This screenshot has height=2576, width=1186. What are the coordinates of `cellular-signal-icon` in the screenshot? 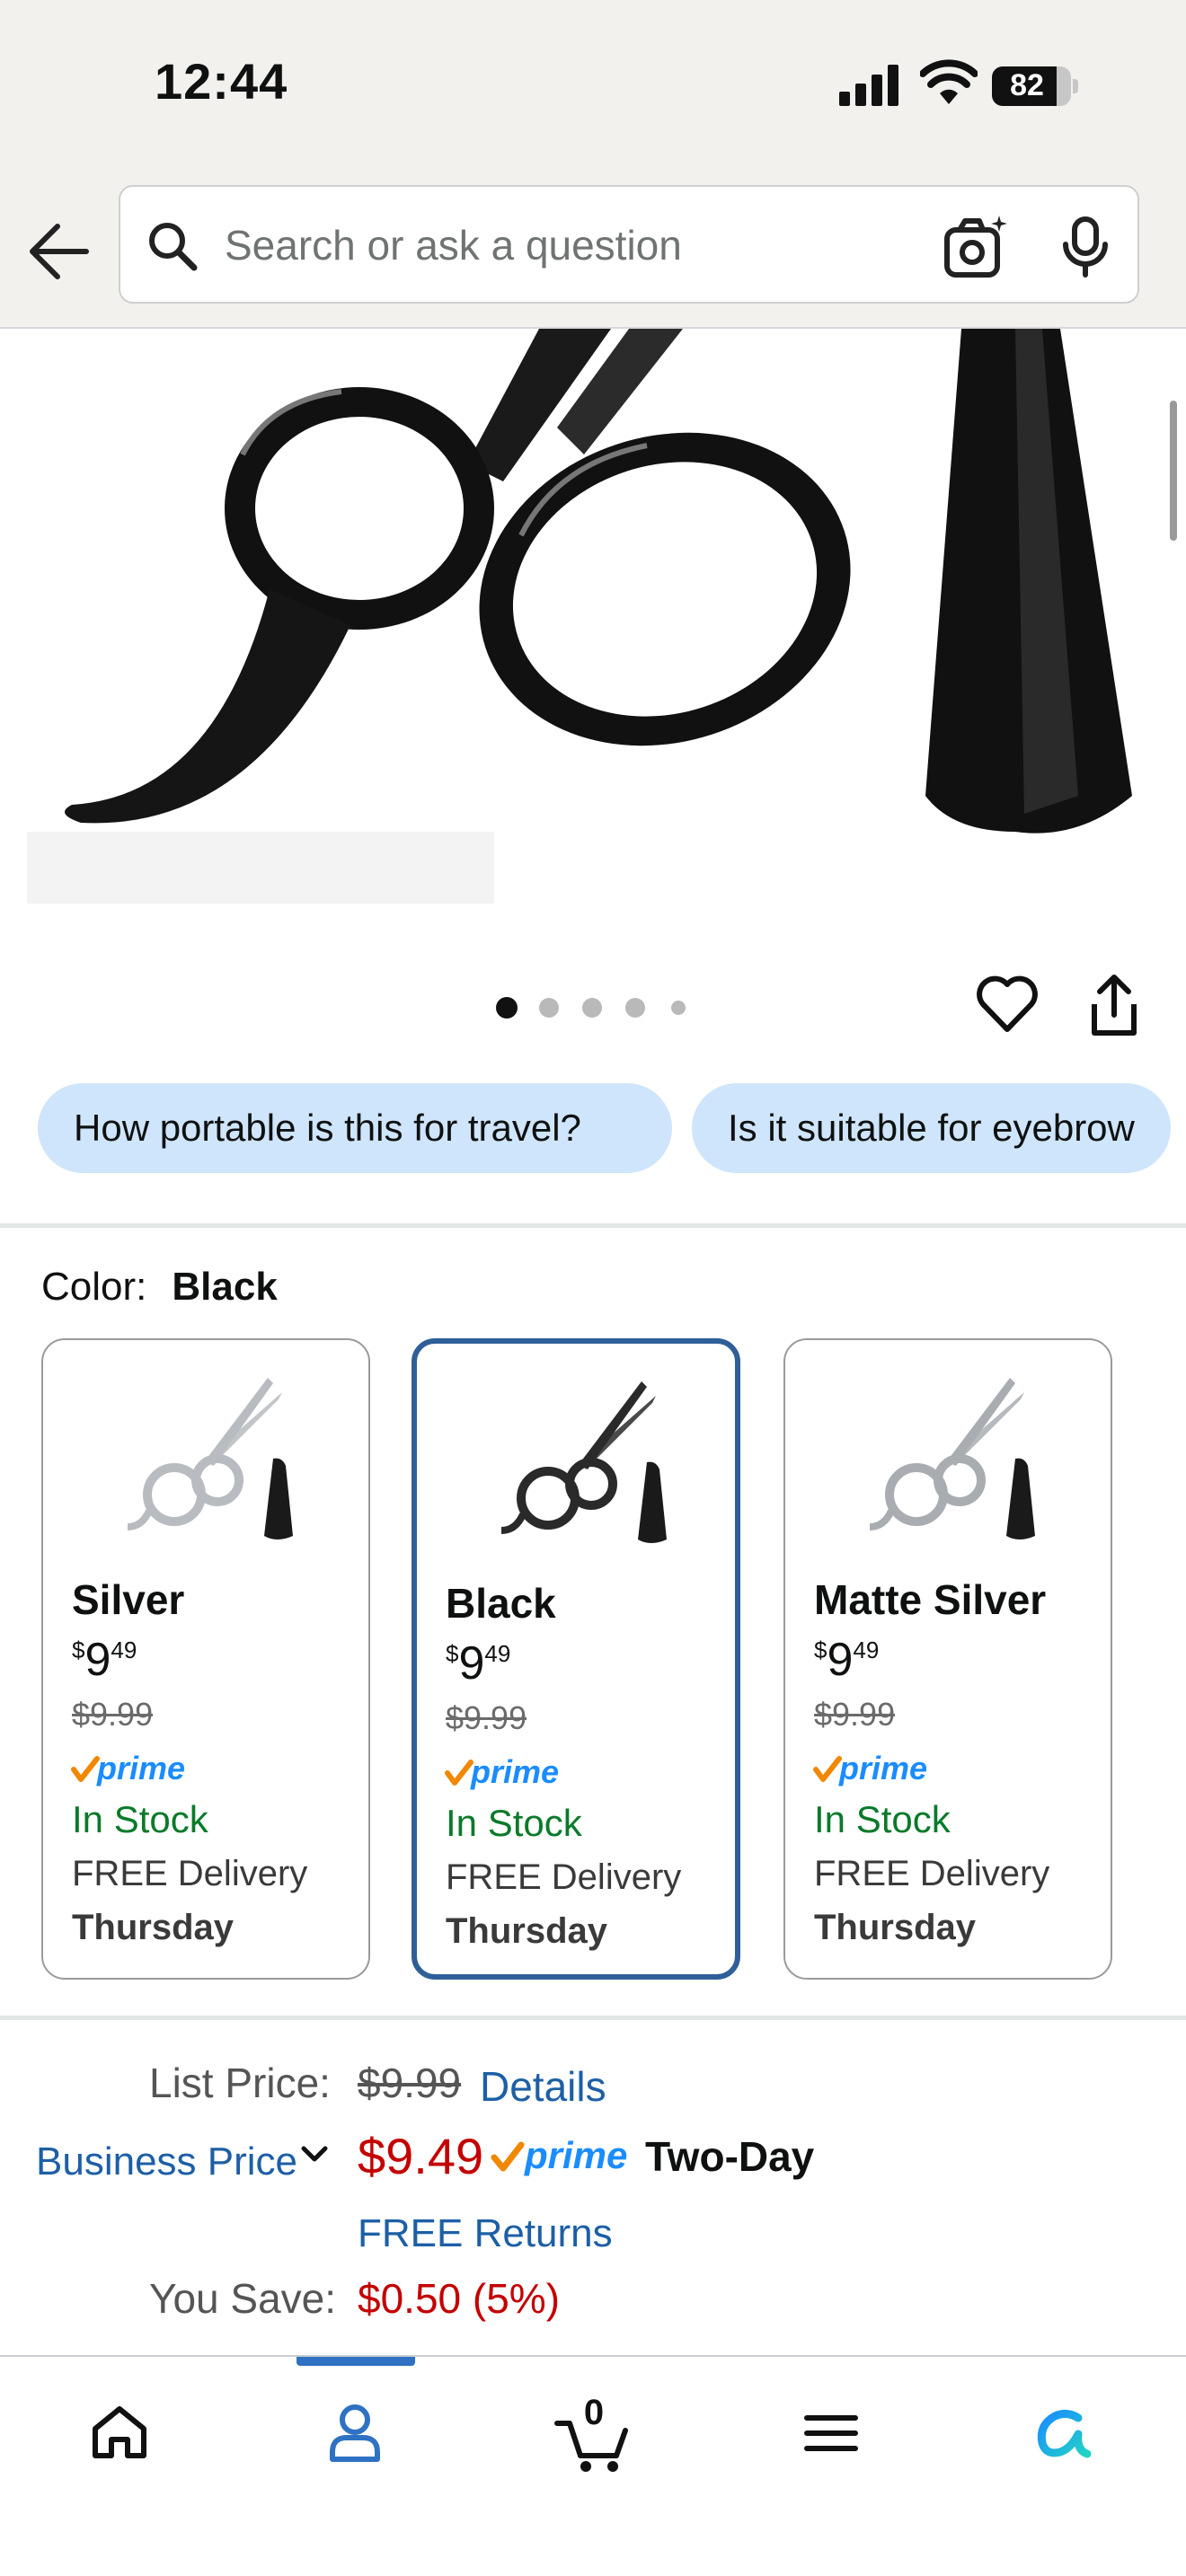 It's located at (868, 85).